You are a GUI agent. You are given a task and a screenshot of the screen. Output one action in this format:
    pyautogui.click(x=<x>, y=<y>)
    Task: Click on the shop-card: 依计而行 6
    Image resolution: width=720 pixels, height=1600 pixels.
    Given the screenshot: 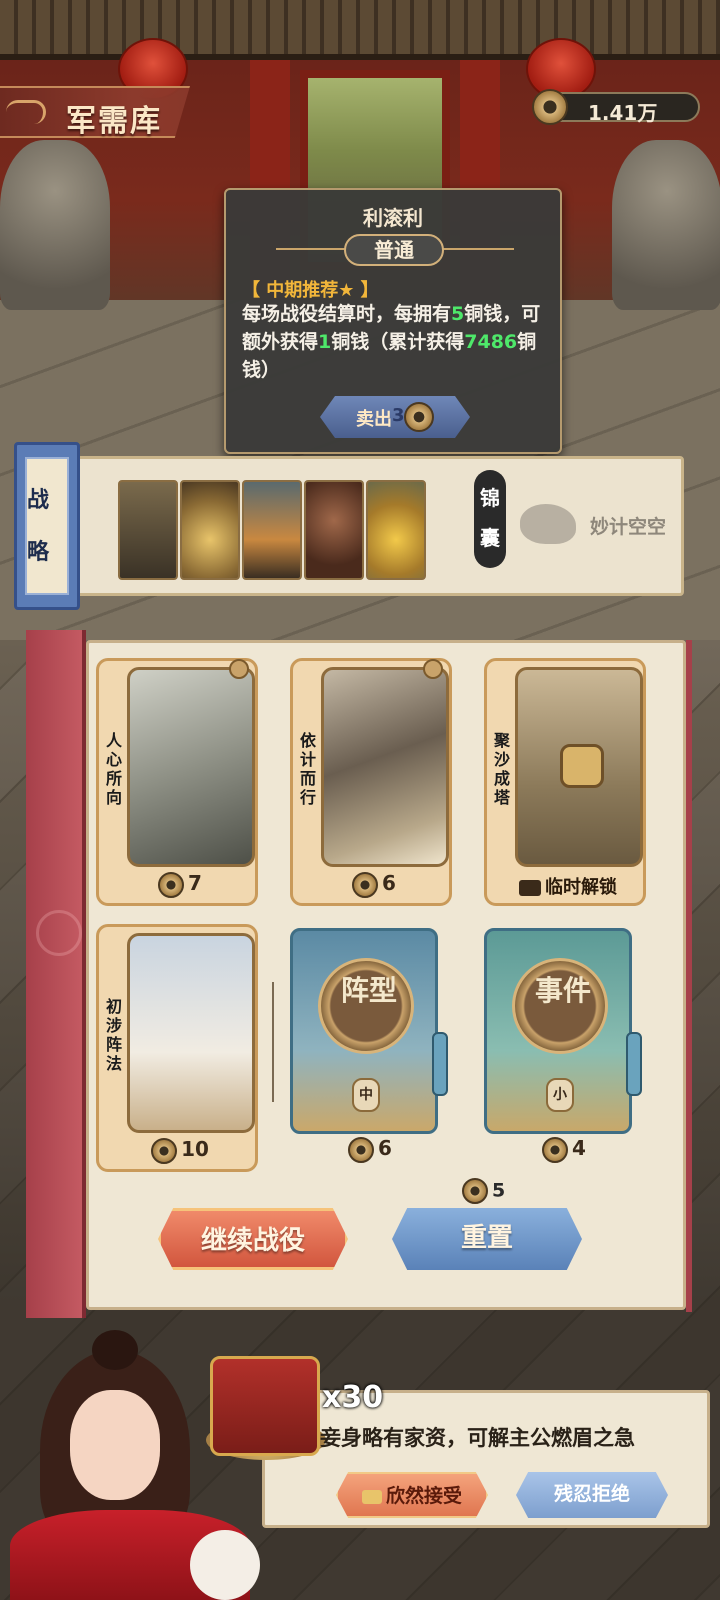 What is the action you would take?
    pyautogui.click(x=371, y=782)
    